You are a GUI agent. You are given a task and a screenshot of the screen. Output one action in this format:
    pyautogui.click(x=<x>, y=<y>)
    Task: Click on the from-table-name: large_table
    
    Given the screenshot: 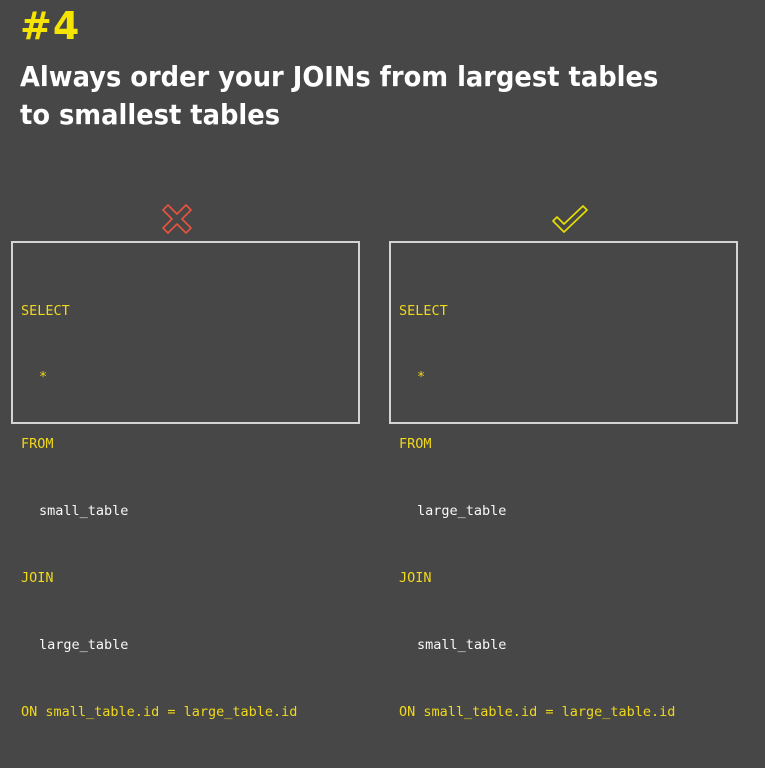 What is the action you would take?
    pyautogui.click(x=462, y=511)
    